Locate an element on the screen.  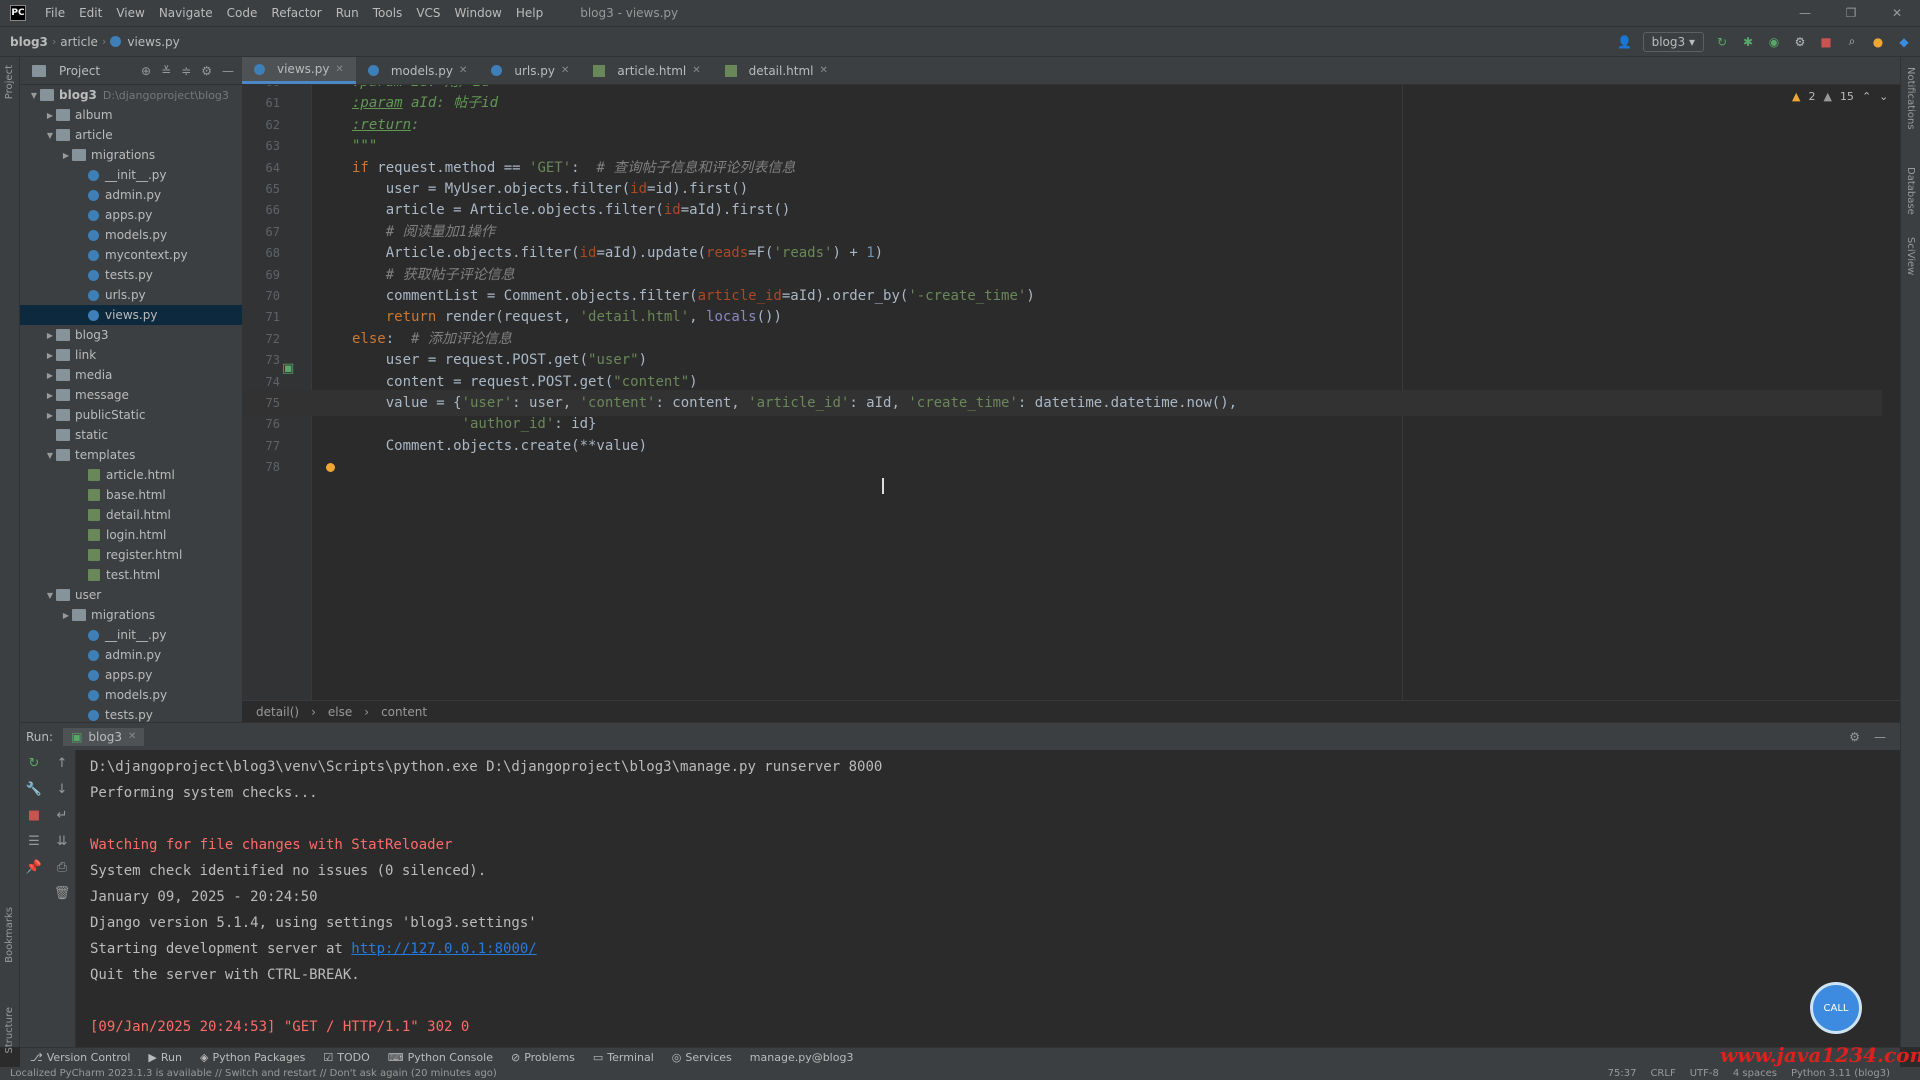
menu-window: Window is located at coordinates (478, 13).